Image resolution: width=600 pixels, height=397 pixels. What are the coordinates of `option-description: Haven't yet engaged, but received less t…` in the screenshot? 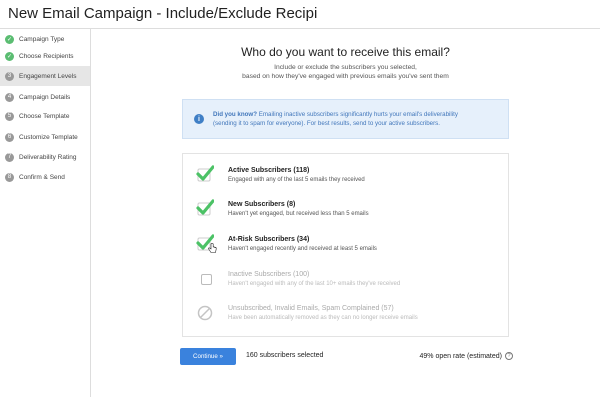 It's located at (298, 214).